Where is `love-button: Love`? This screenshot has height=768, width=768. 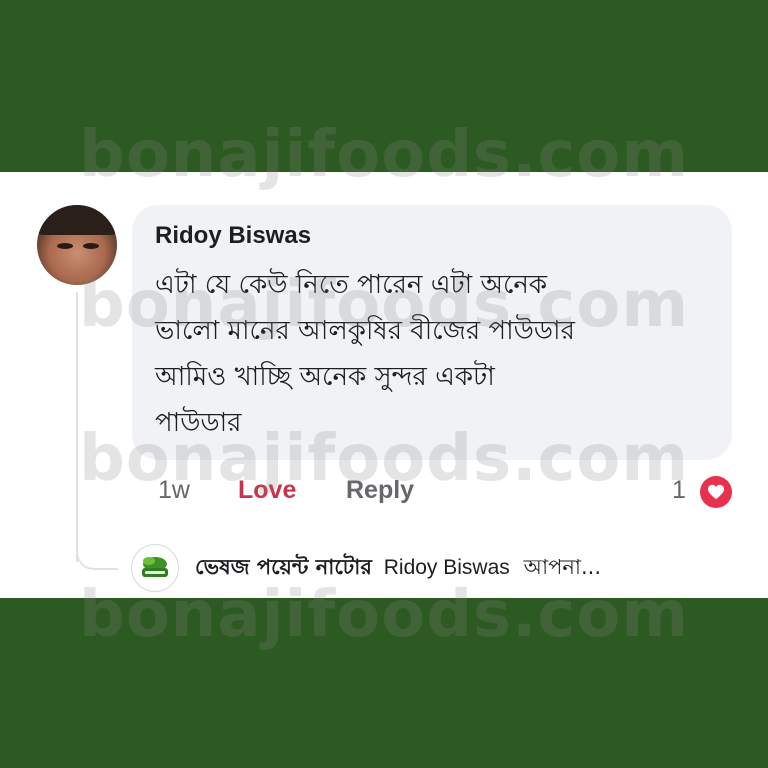 love-button: Love is located at coordinates (267, 490).